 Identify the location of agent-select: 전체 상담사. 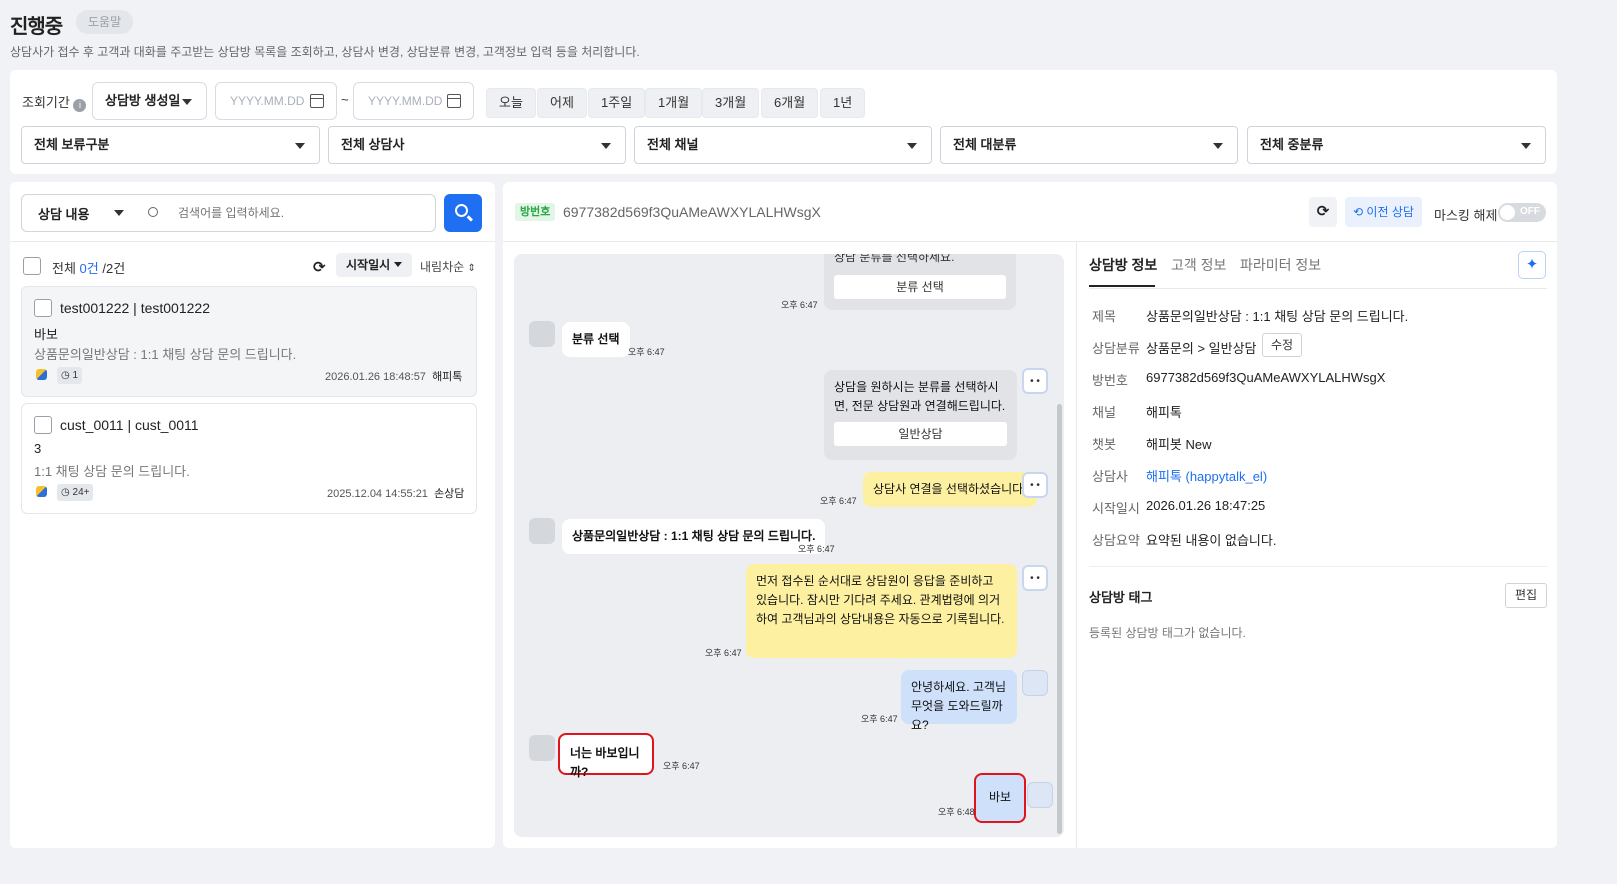
(477, 145).